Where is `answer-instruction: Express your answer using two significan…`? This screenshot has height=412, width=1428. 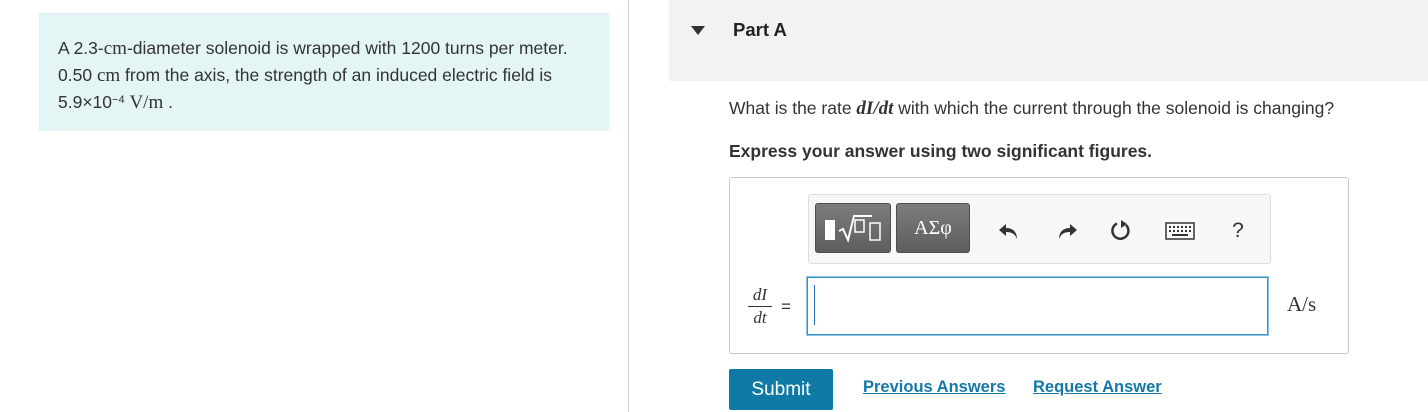 answer-instruction: Express your answer using two significan… is located at coordinates (941, 151).